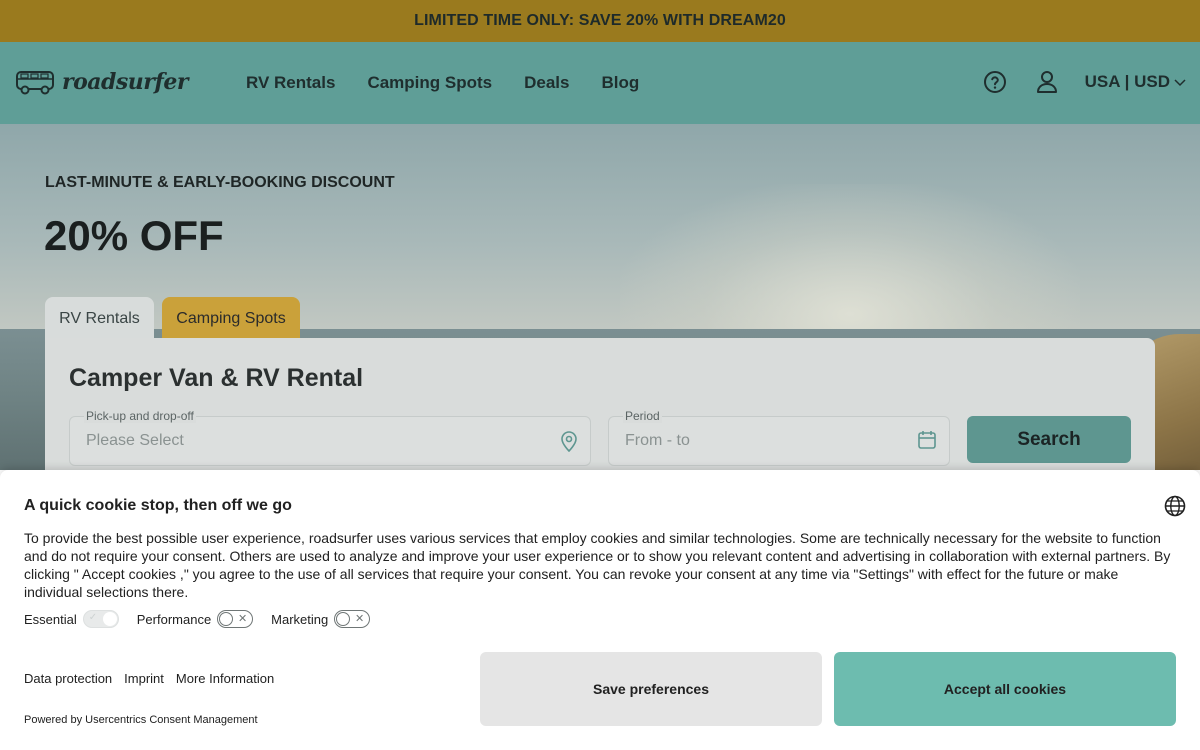 The width and height of the screenshot is (1200, 750). Describe the element at coordinates (352, 619) in the screenshot. I see `toggle-marketing: ✕` at that location.